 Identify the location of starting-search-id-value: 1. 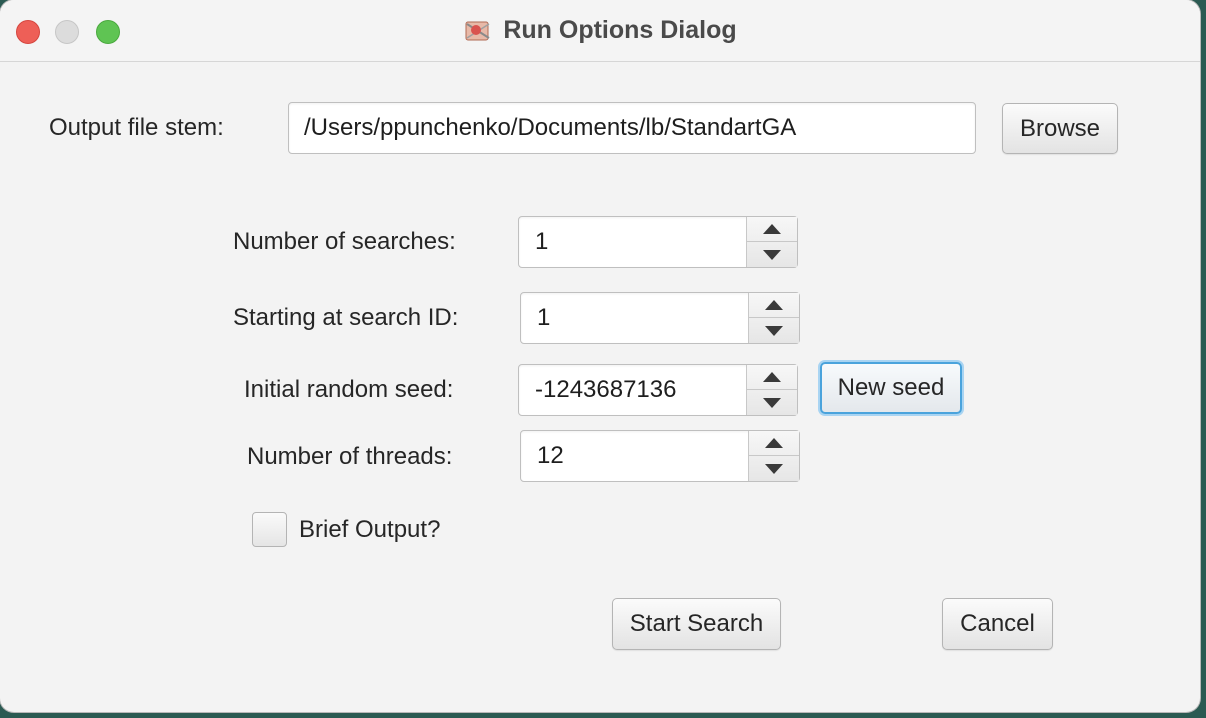
(544, 317).